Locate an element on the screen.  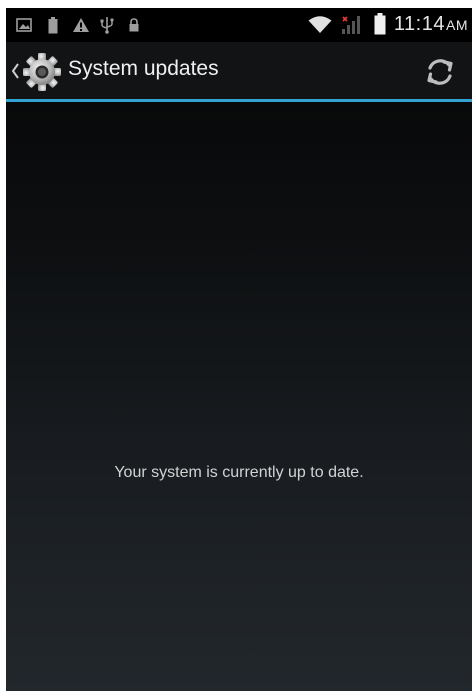
action-bar: System updates is located at coordinates (239, 72).